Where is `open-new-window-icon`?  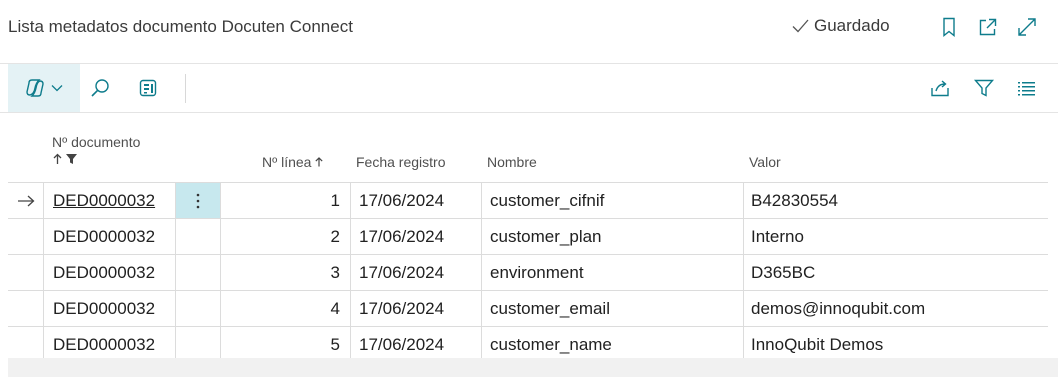
open-new-window-icon is located at coordinates (988, 27).